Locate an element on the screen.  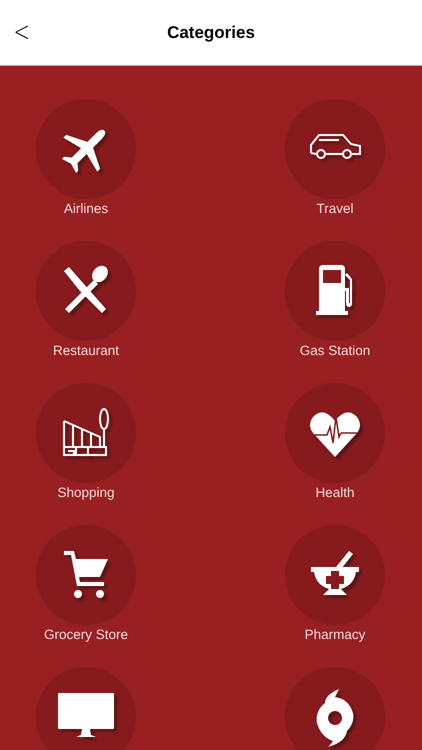
screen-title: Categories is located at coordinates (211, 32).